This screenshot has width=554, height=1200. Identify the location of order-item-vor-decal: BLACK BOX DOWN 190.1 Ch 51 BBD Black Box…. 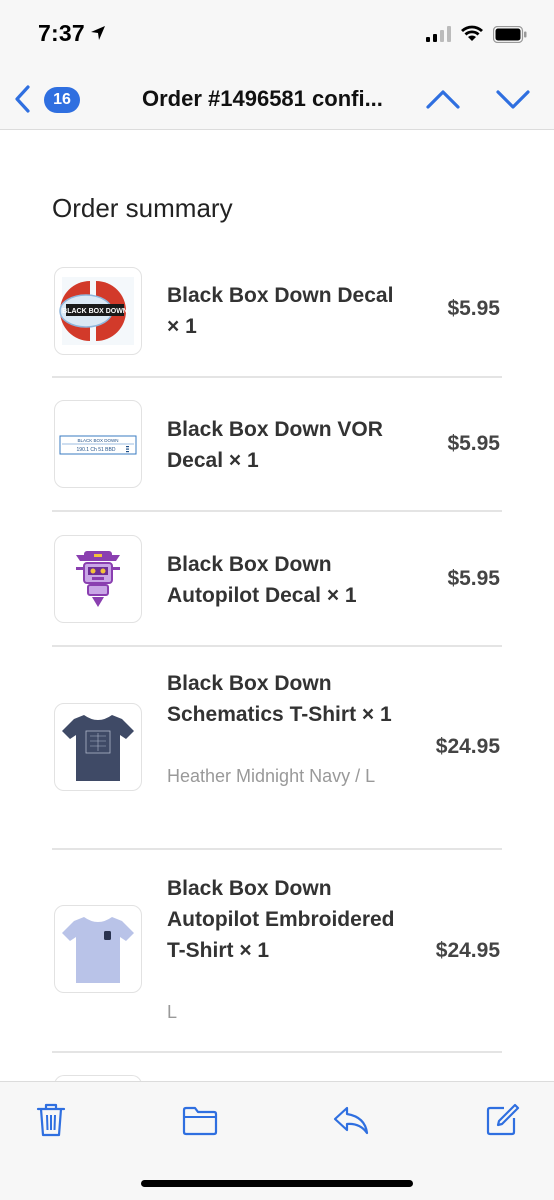
(277, 446).